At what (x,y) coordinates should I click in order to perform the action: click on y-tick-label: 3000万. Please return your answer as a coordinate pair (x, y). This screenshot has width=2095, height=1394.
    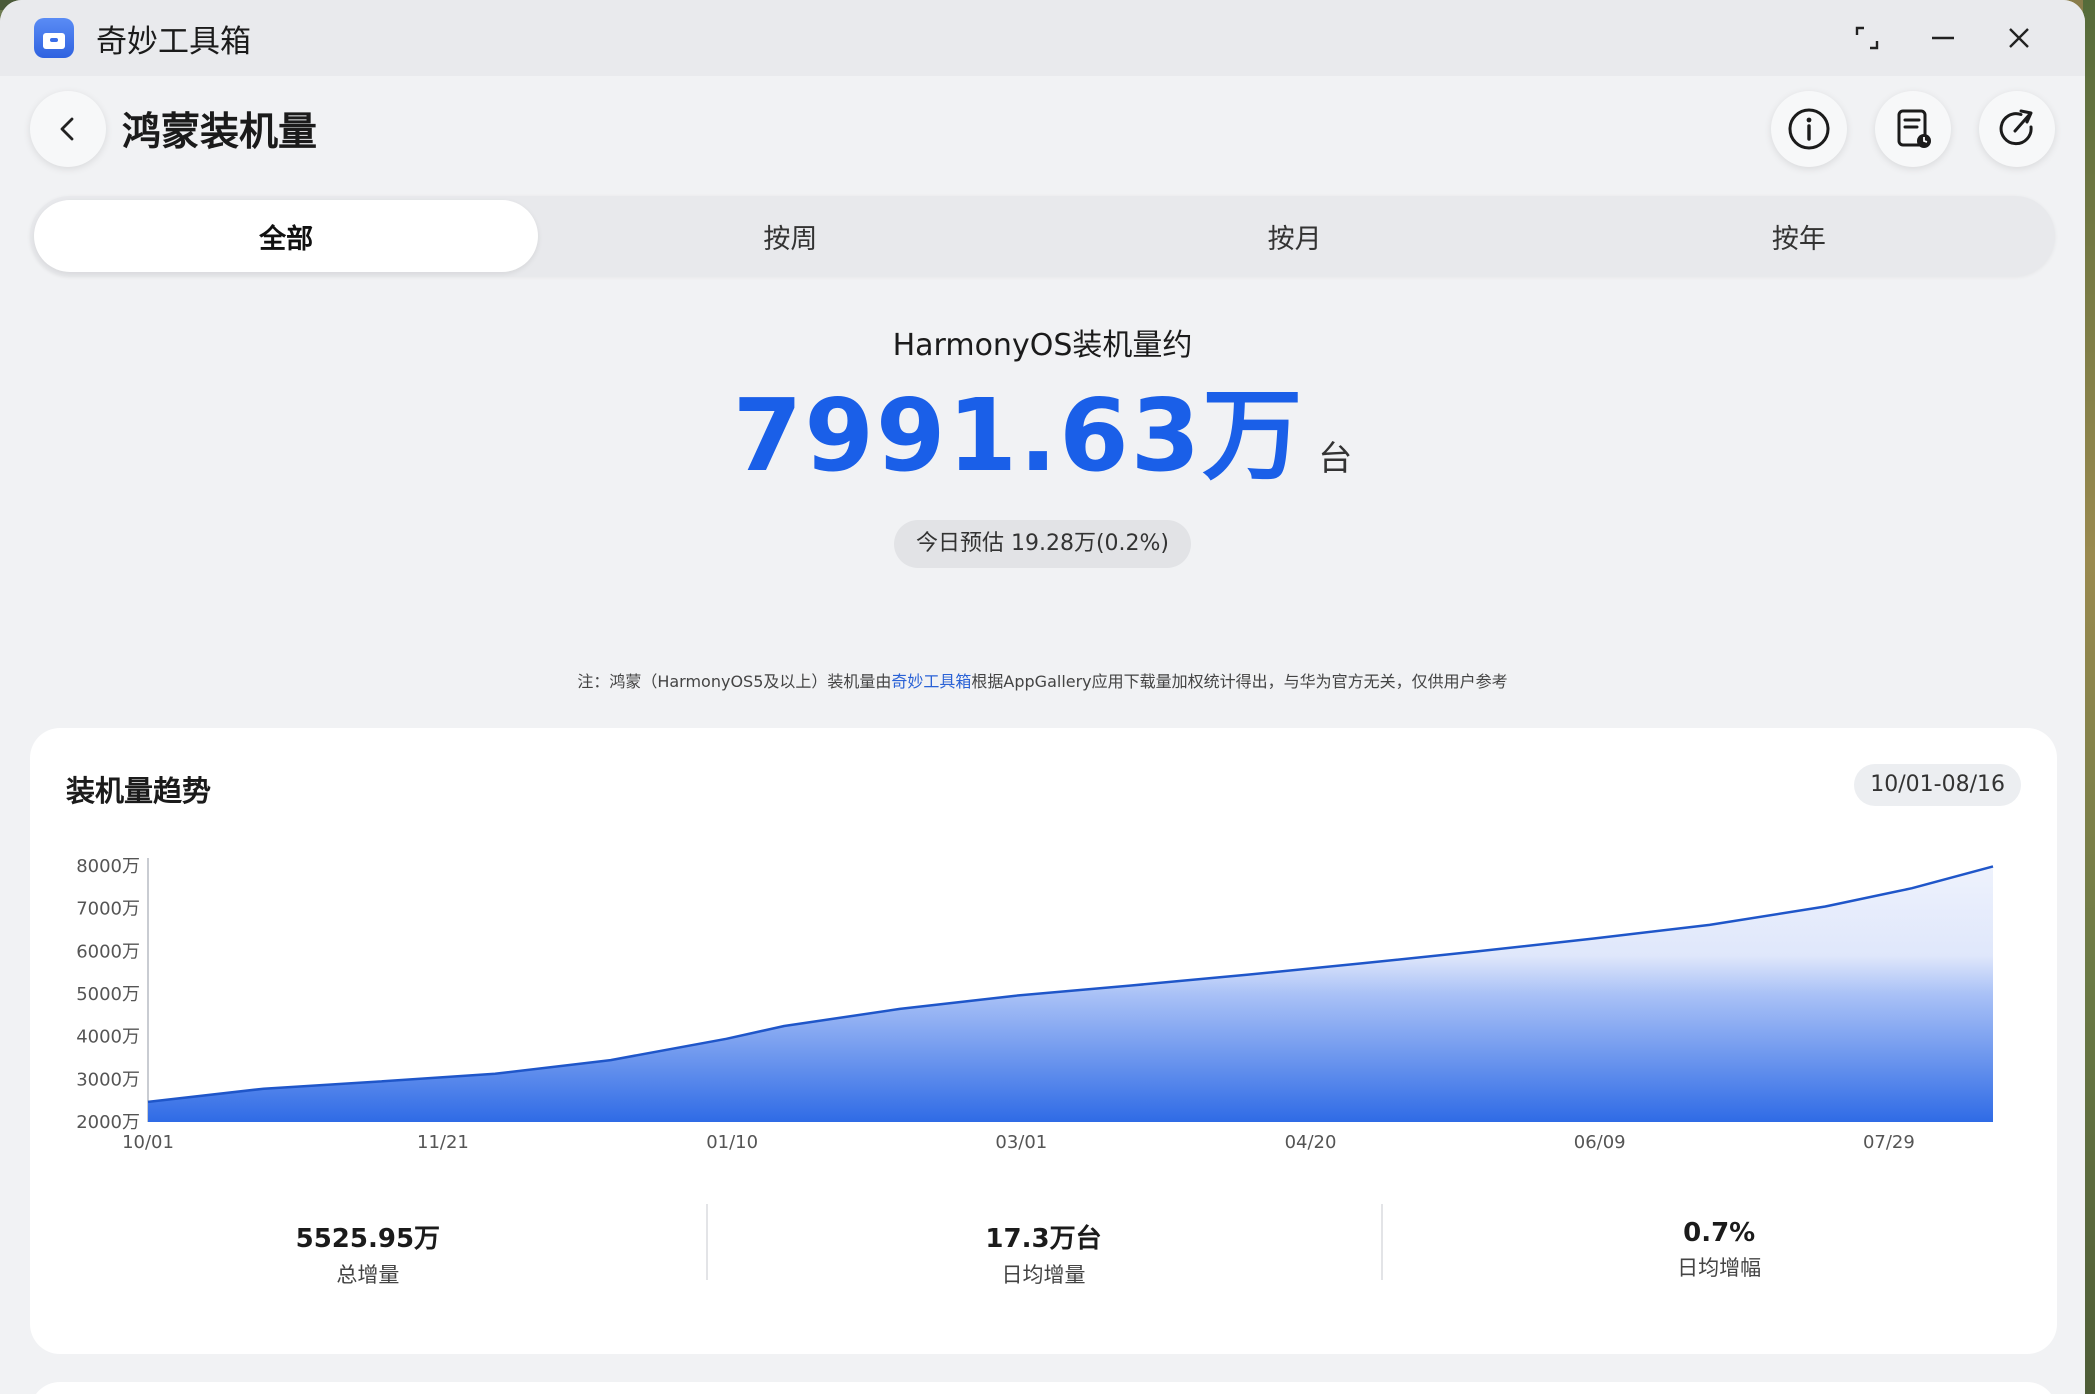
    Looking at the image, I should click on (108, 1079).